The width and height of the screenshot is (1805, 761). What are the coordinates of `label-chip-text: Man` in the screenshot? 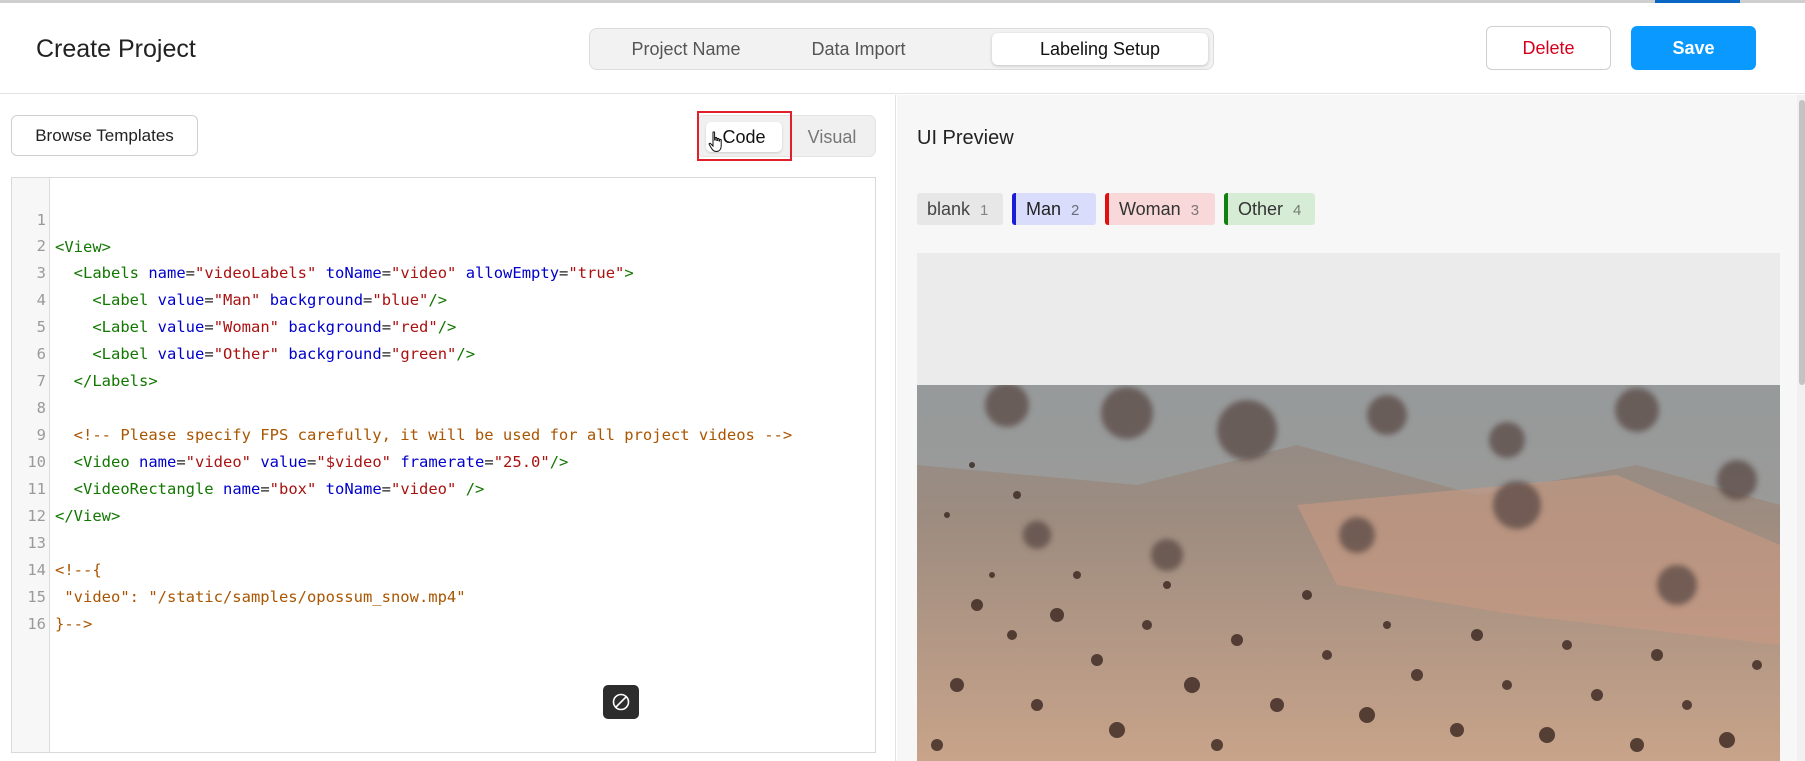 It's located at (1044, 209).